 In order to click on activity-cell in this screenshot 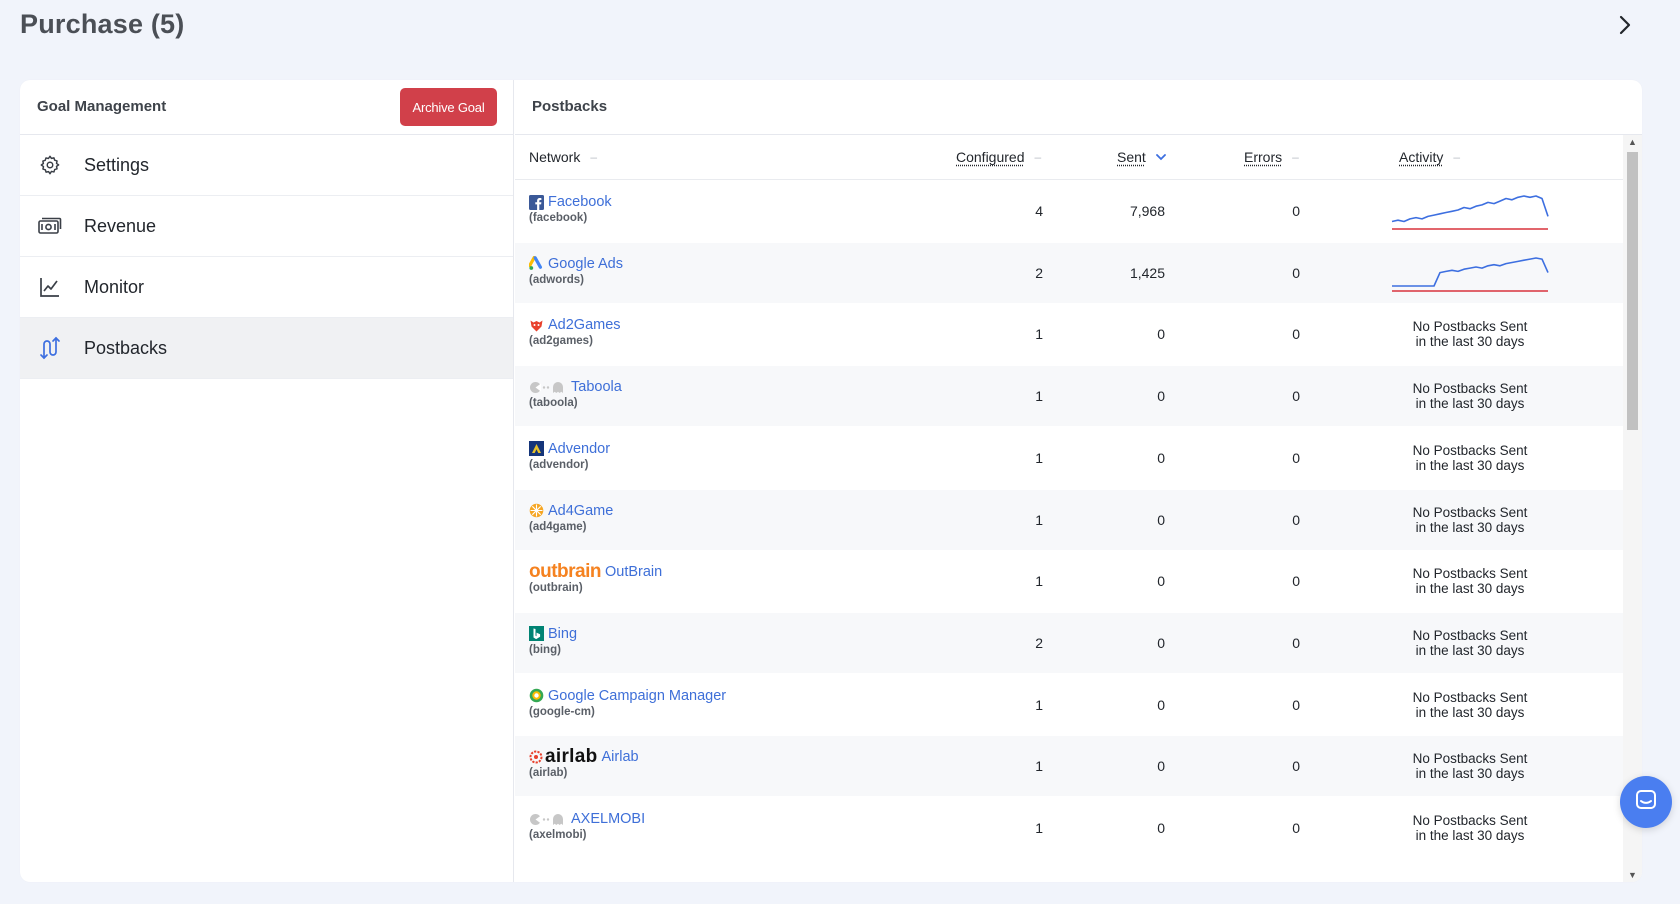, I will do `click(1470, 273)`.